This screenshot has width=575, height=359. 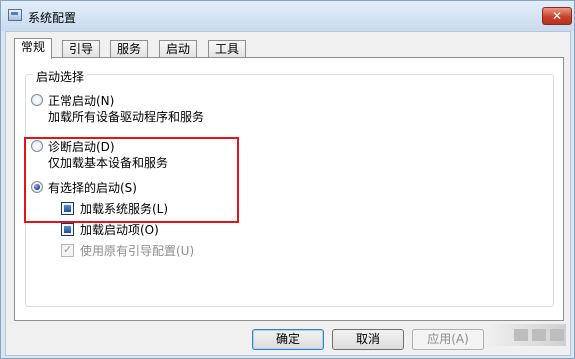 I want to click on apply-button: 应用(A), so click(x=448, y=339).